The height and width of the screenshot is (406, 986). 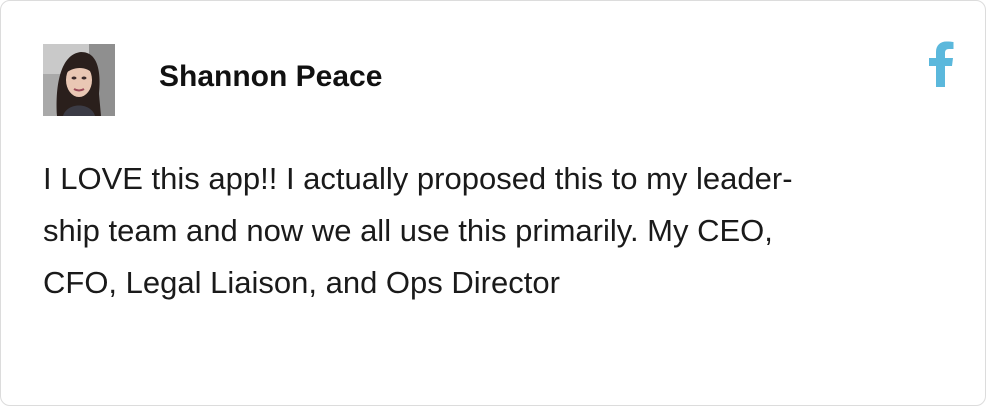 What do you see at coordinates (301, 282) in the screenshot?
I see `review-text-line: CFO, Legal Liaison, and Ops Director` at bounding box center [301, 282].